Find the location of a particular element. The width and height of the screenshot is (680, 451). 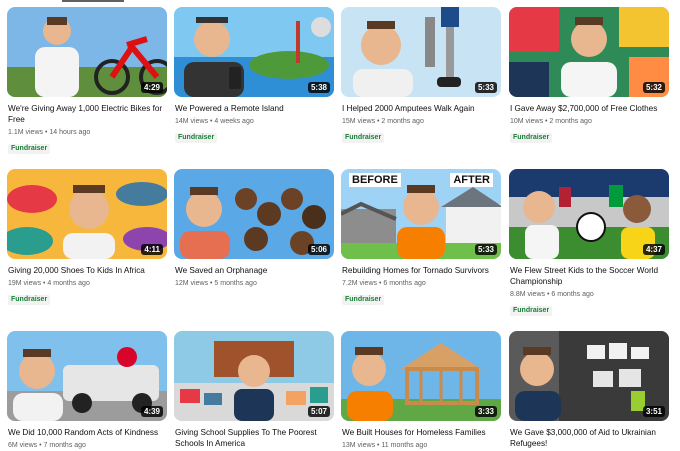

video-thumbnail: 4:29 is located at coordinates (87, 52).